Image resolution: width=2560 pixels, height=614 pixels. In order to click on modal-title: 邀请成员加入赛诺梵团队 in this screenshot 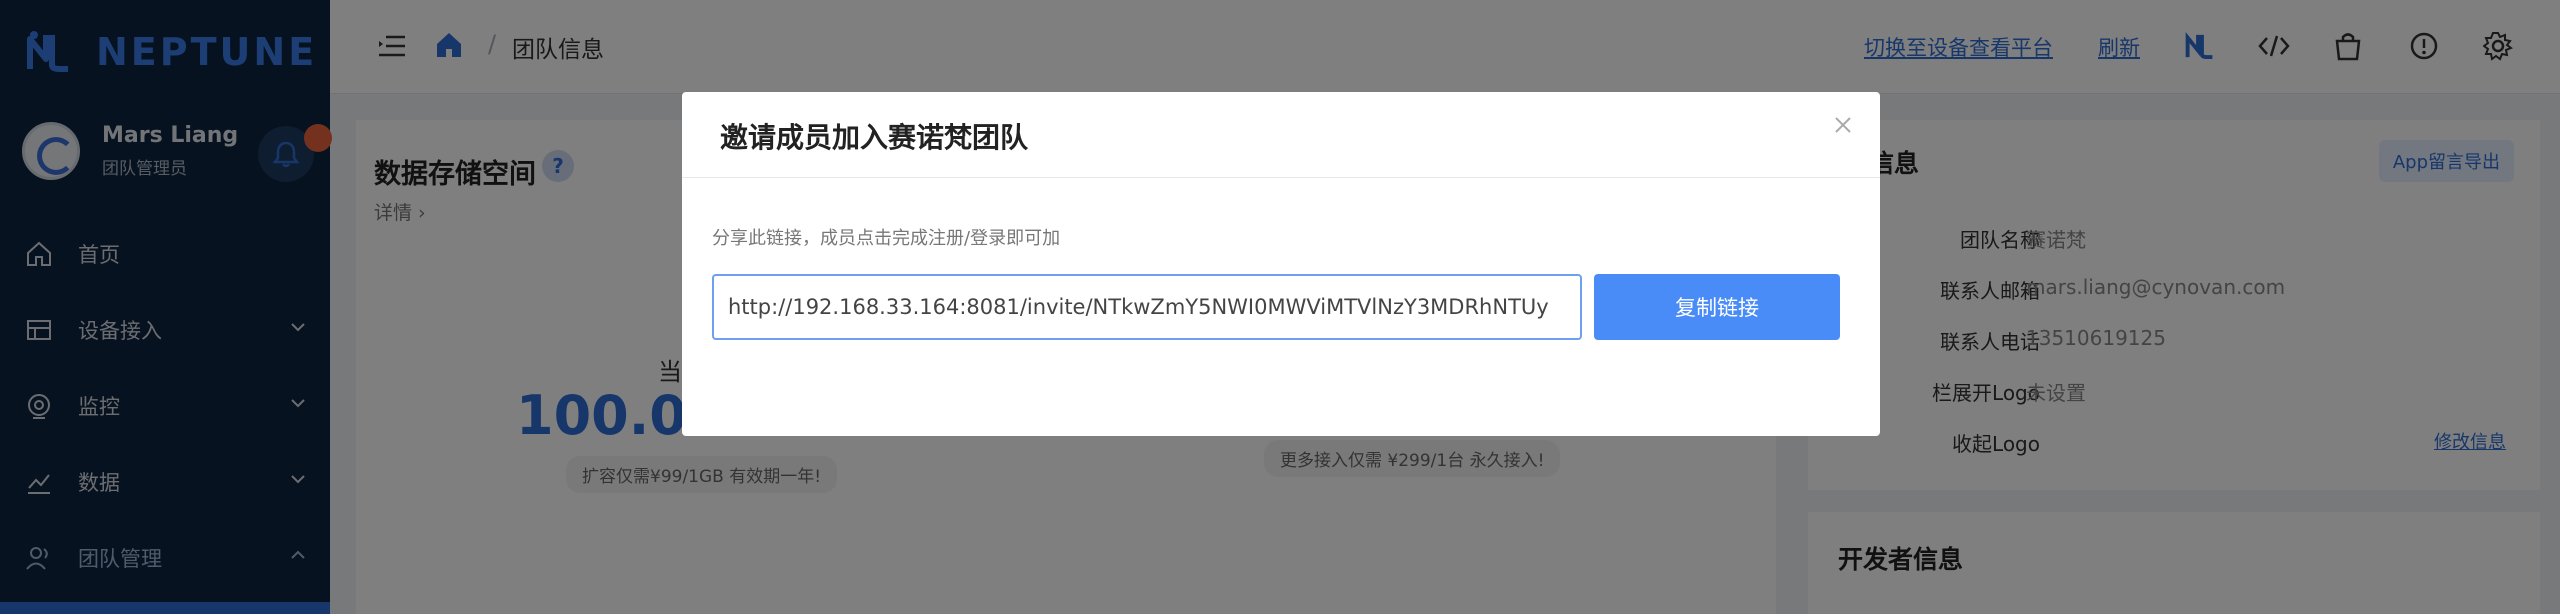, I will do `click(874, 137)`.